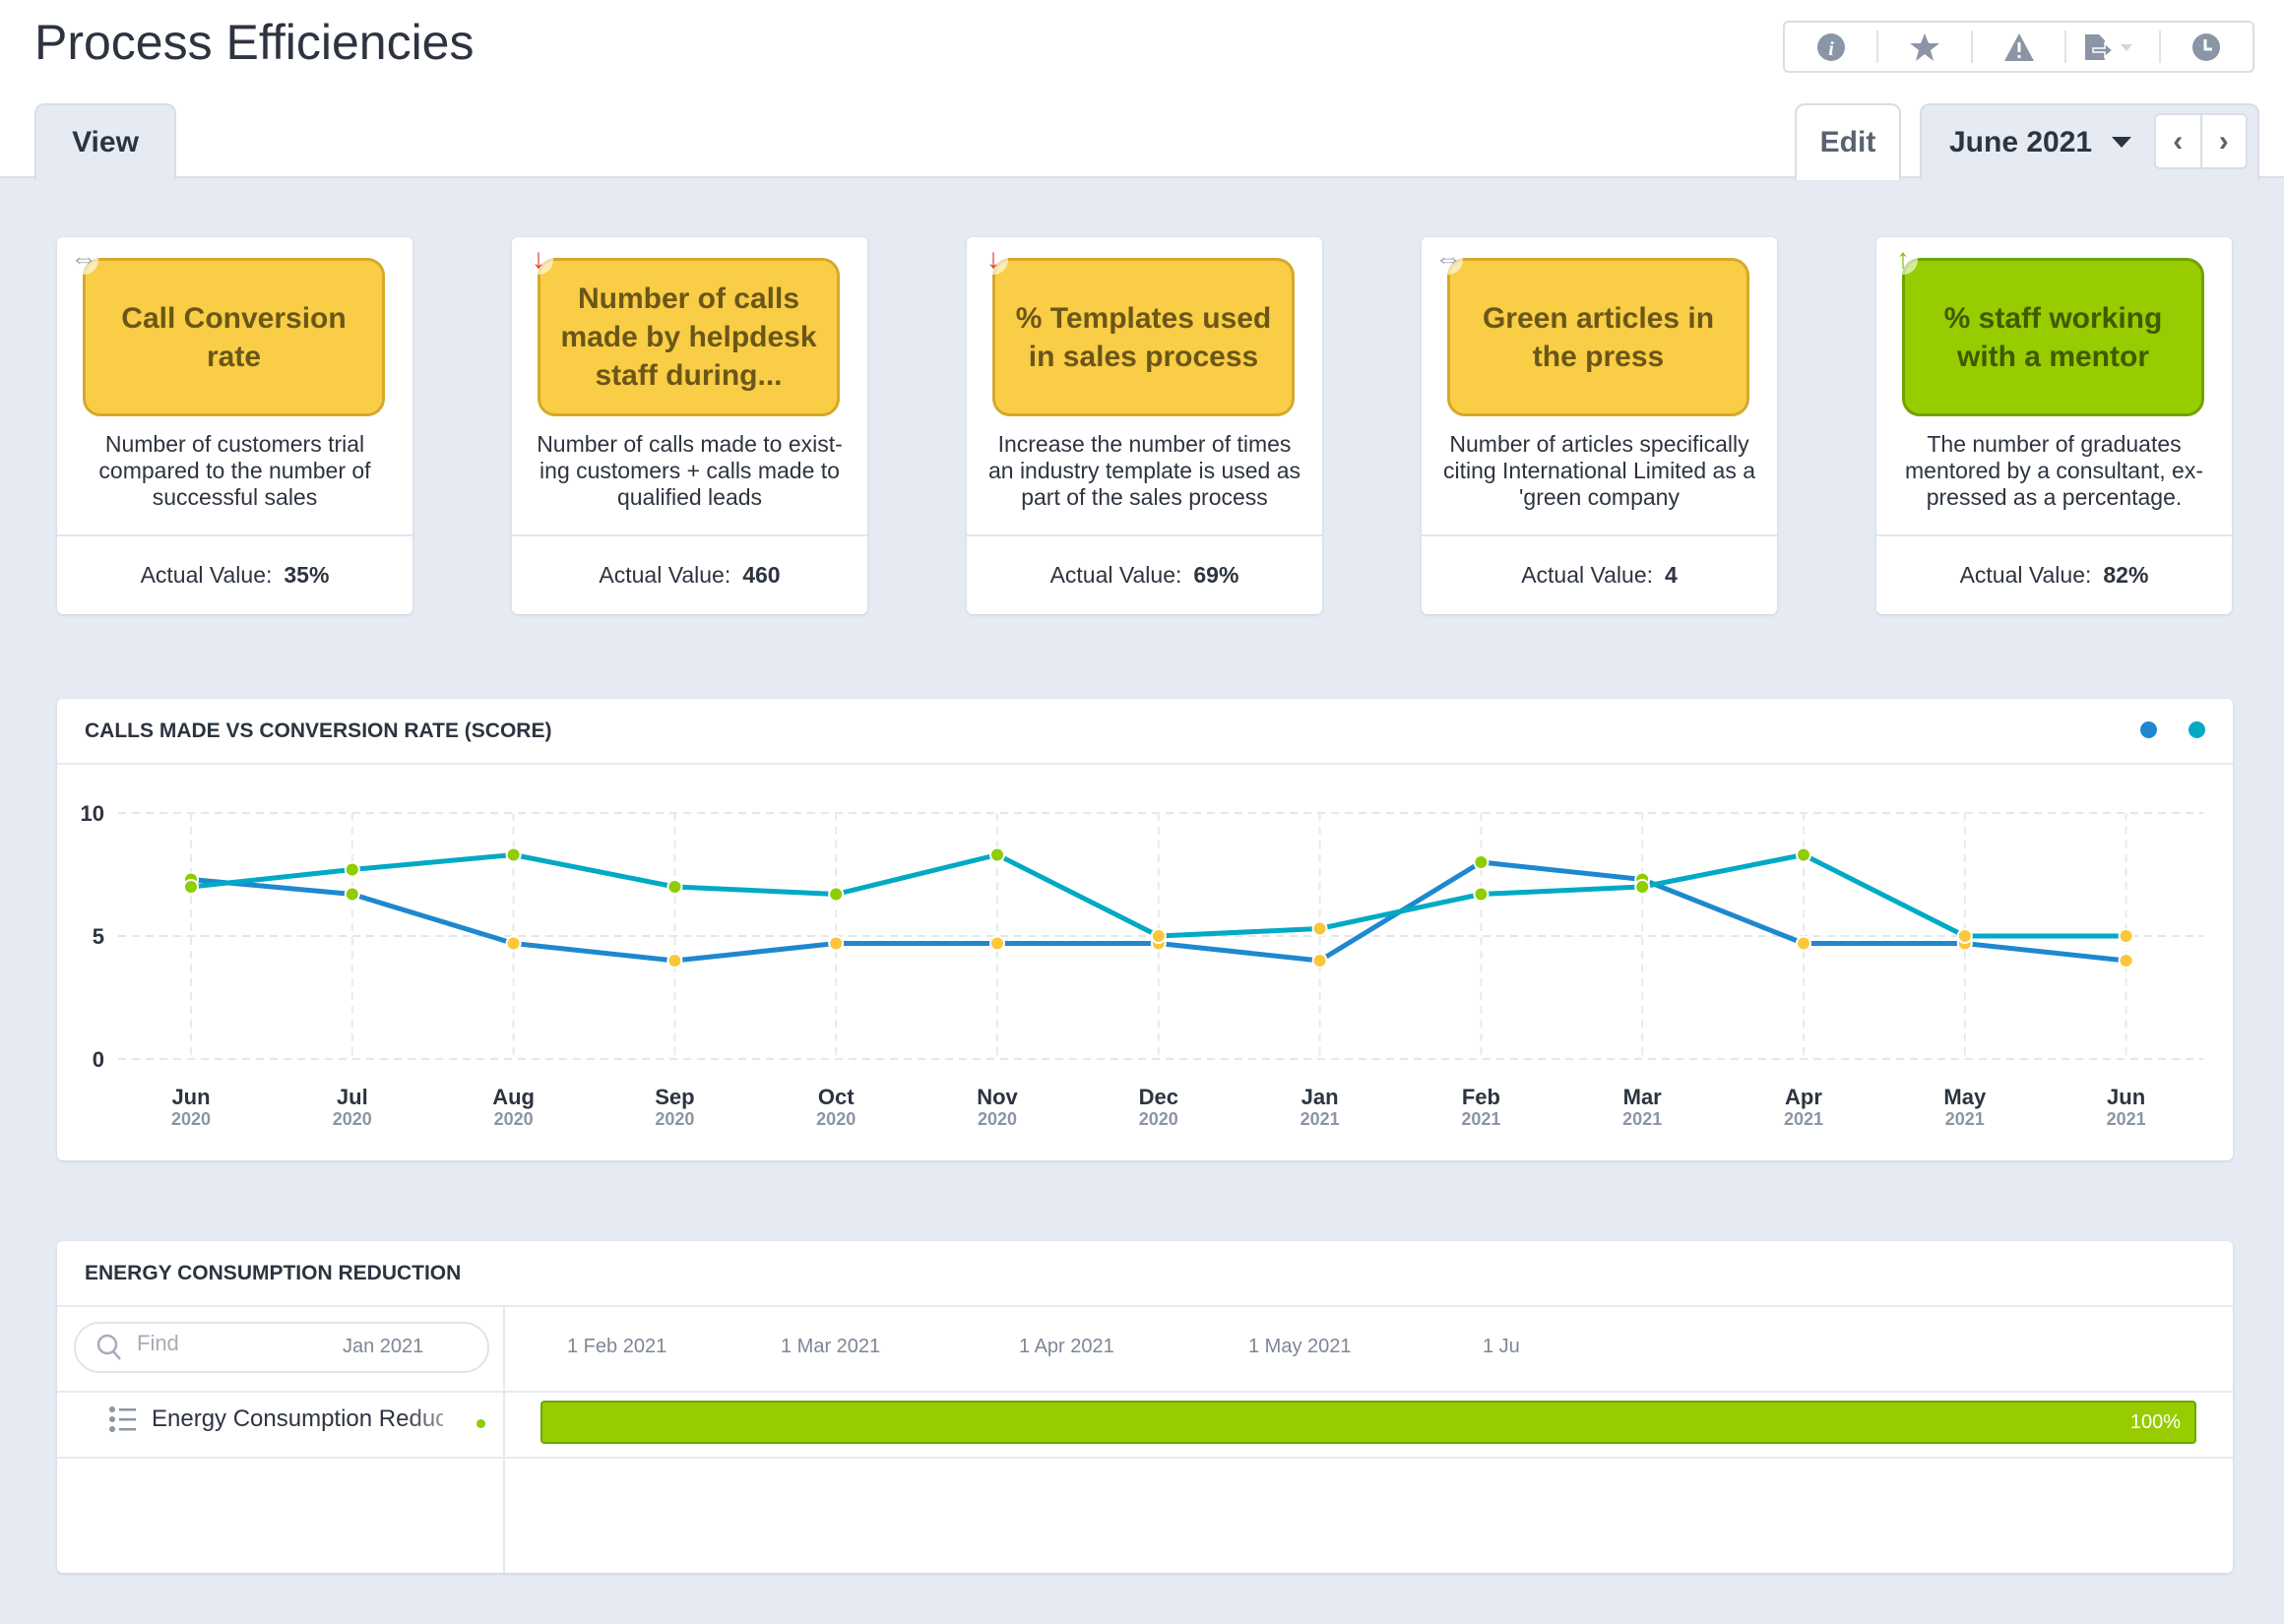 The width and height of the screenshot is (2284, 1624). Describe the element at coordinates (2126, 1097) in the screenshot. I see `x-tick-month: Jun` at that location.